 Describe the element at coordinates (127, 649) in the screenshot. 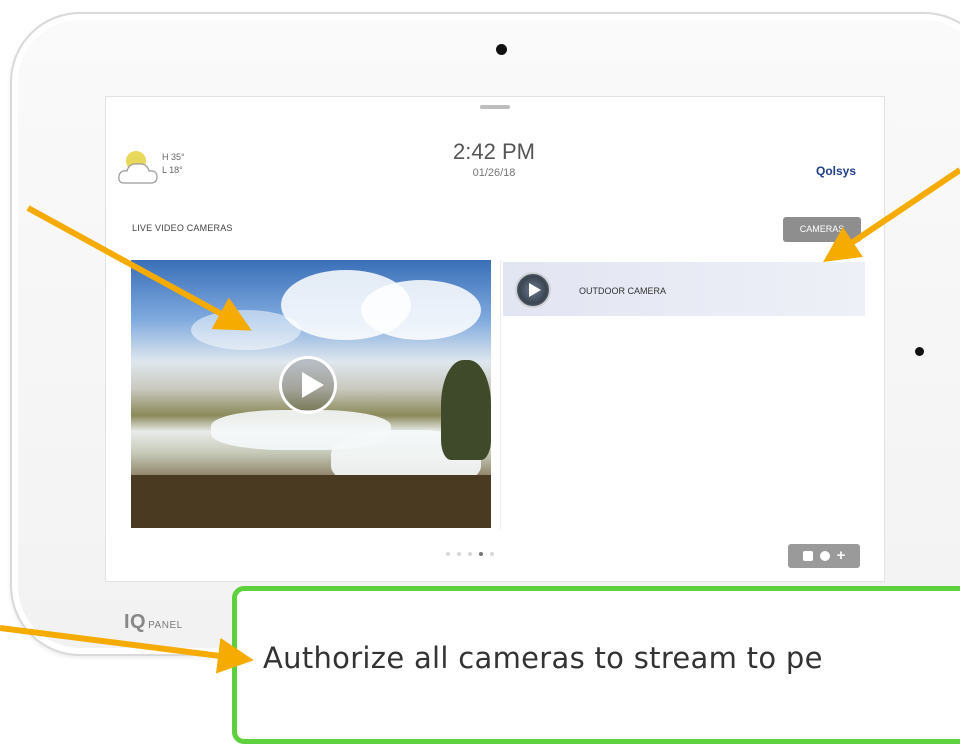

I see `arrow-to-callout` at that location.